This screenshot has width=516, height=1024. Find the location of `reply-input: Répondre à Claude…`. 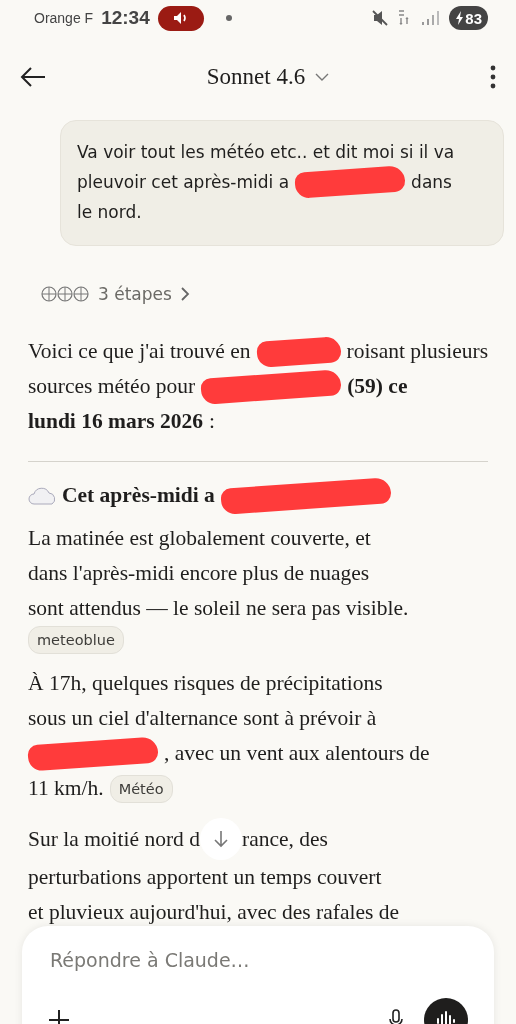

reply-input: Répondre à Claude… is located at coordinates (258, 960).